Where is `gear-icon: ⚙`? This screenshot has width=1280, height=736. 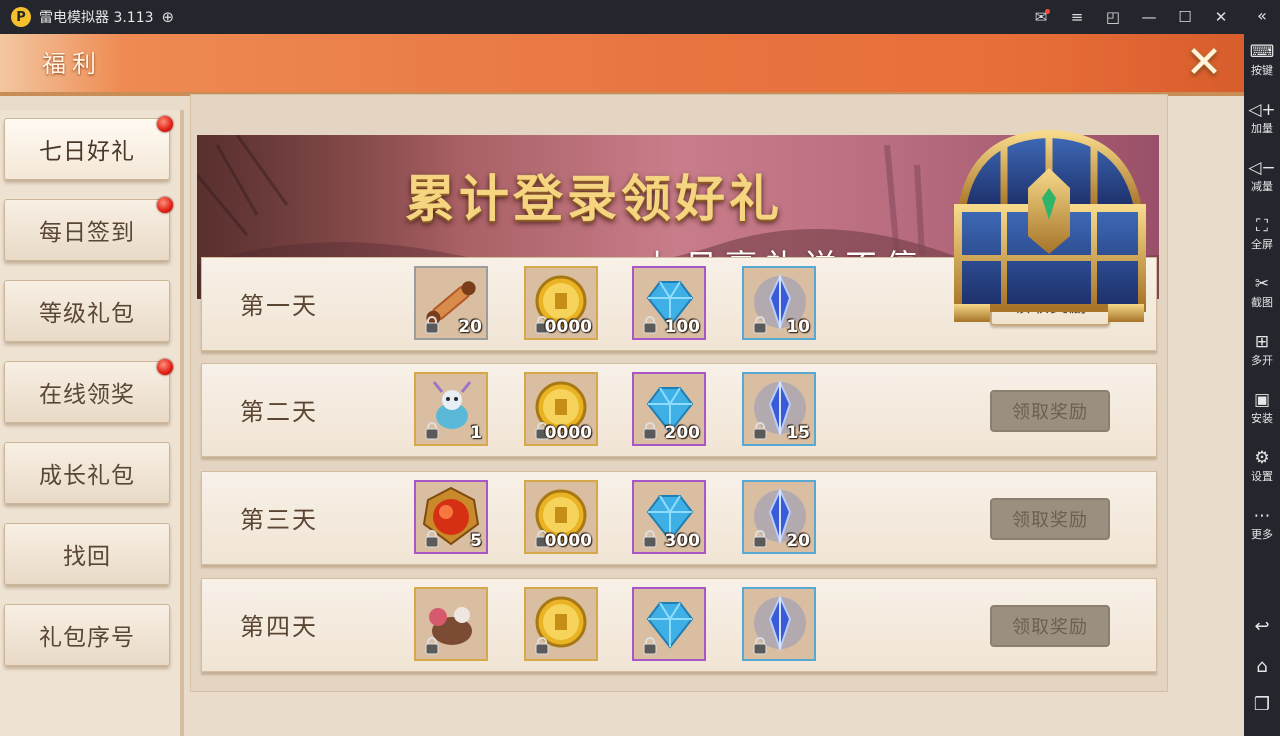
gear-icon: ⚙ is located at coordinates (1262, 458).